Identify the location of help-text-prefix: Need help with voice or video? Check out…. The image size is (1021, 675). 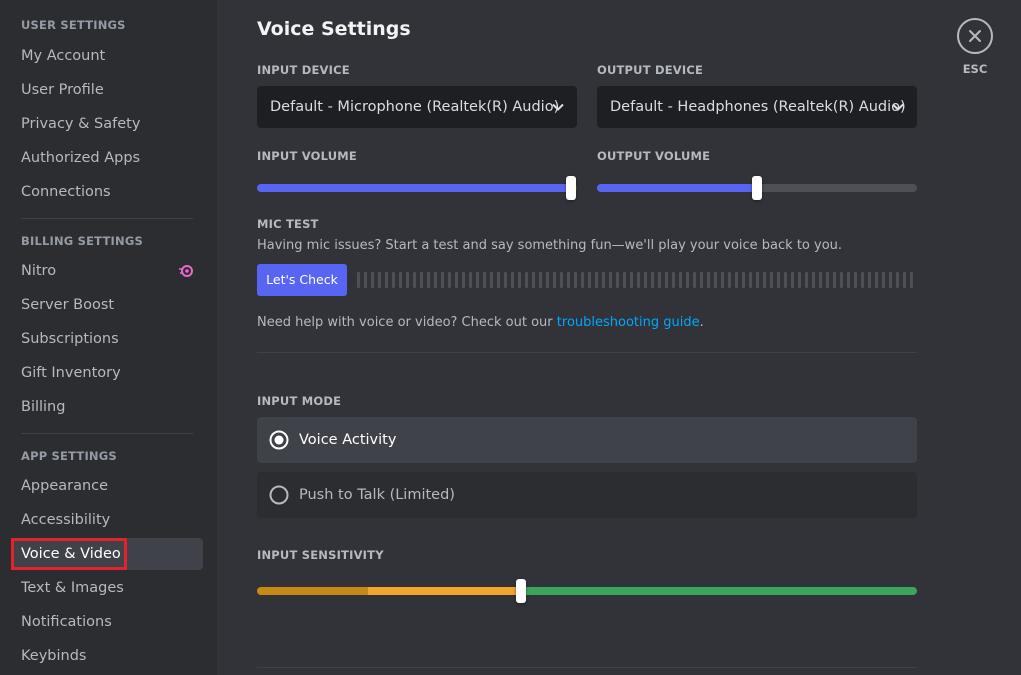
(407, 322).